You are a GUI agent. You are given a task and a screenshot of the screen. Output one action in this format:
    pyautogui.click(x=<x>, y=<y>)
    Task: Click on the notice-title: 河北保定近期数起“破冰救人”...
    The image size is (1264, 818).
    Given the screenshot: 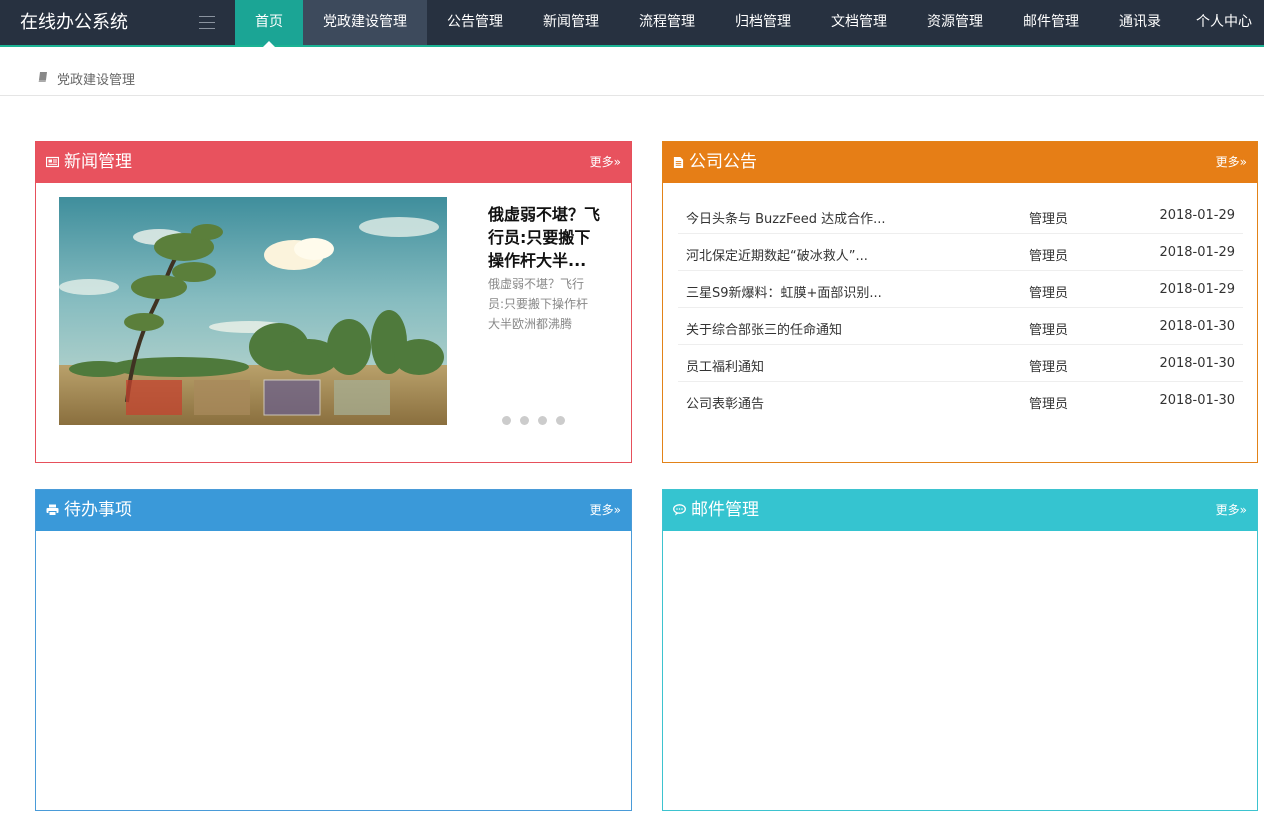 What is the action you would take?
    pyautogui.click(x=777, y=254)
    